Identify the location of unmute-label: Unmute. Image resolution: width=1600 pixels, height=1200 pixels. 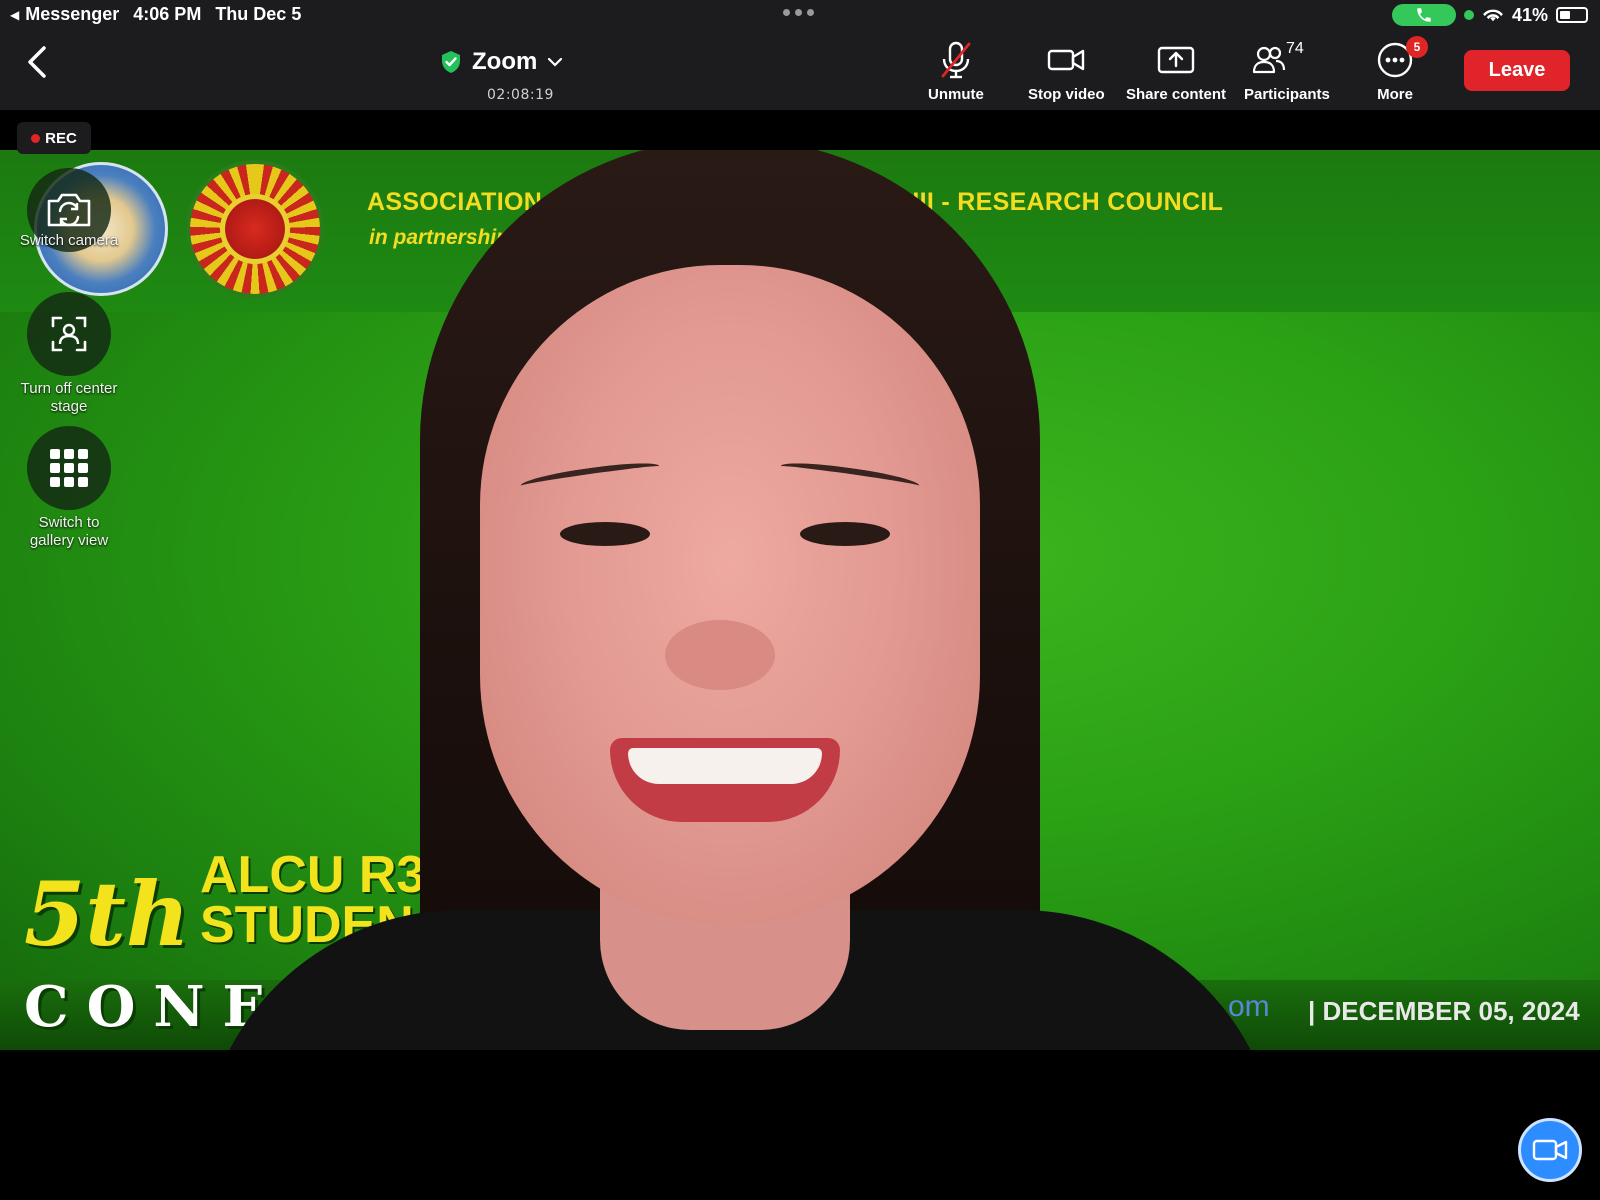
(956, 94).